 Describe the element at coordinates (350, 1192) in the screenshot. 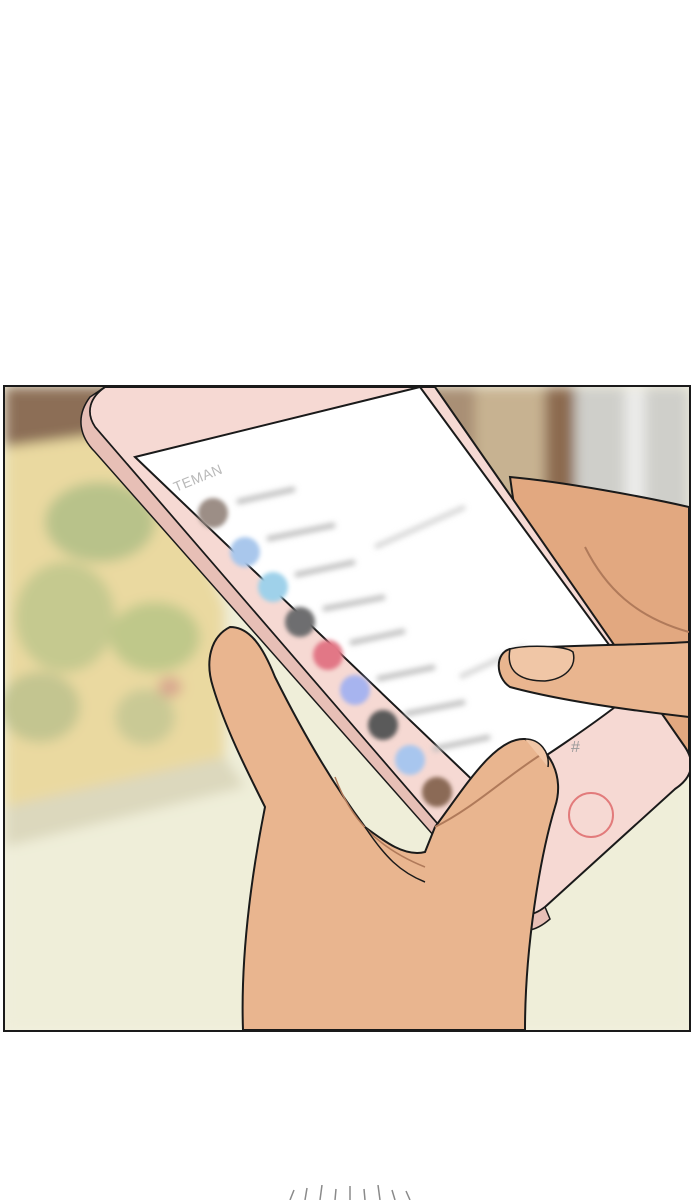

I see `speed-lines-icon` at that location.